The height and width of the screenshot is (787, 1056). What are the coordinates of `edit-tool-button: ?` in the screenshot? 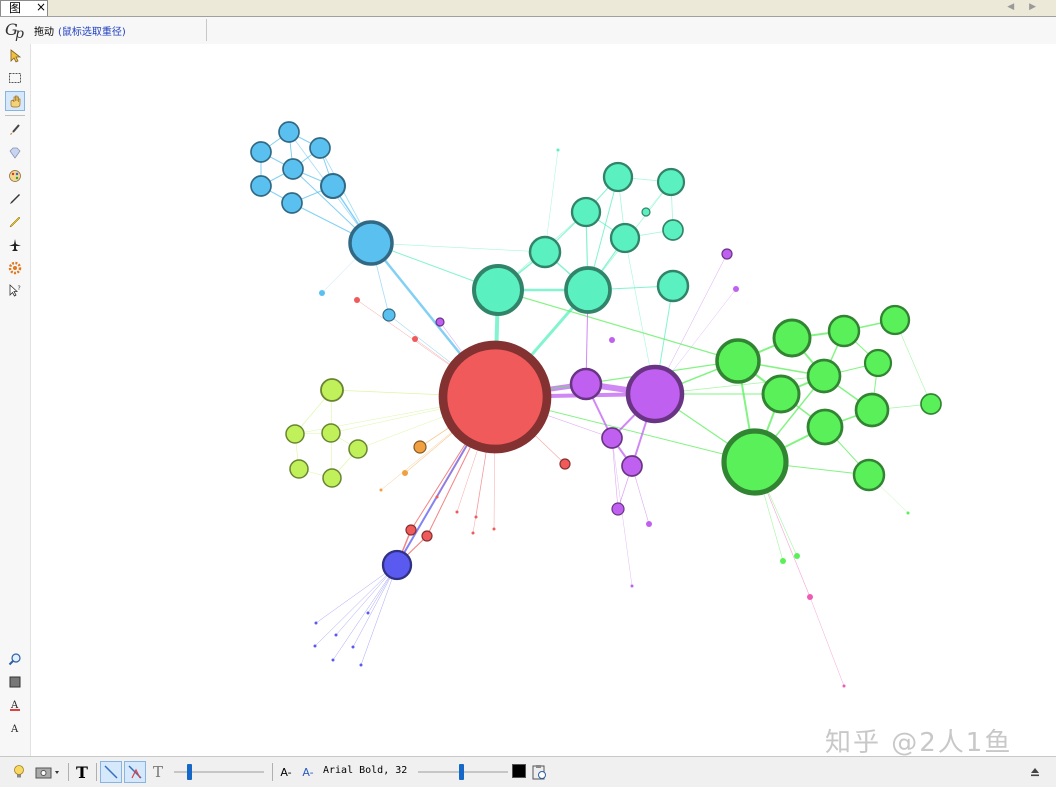 It's located at (15, 291).